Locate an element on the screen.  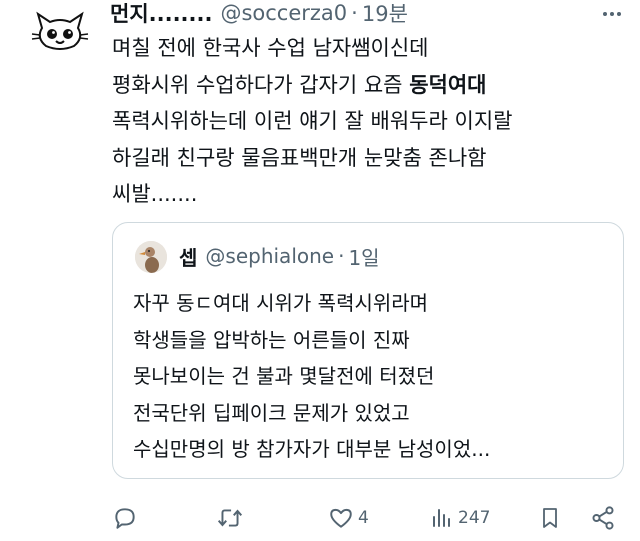
views-button: 247 is located at coordinates (460, 518).